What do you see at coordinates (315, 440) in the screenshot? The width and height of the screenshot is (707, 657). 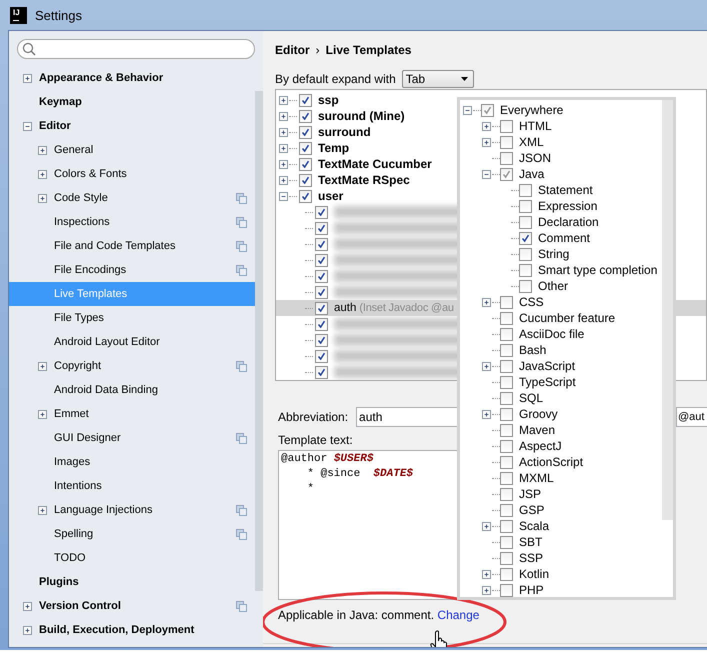 I see `field-label: Template text:` at bounding box center [315, 440].